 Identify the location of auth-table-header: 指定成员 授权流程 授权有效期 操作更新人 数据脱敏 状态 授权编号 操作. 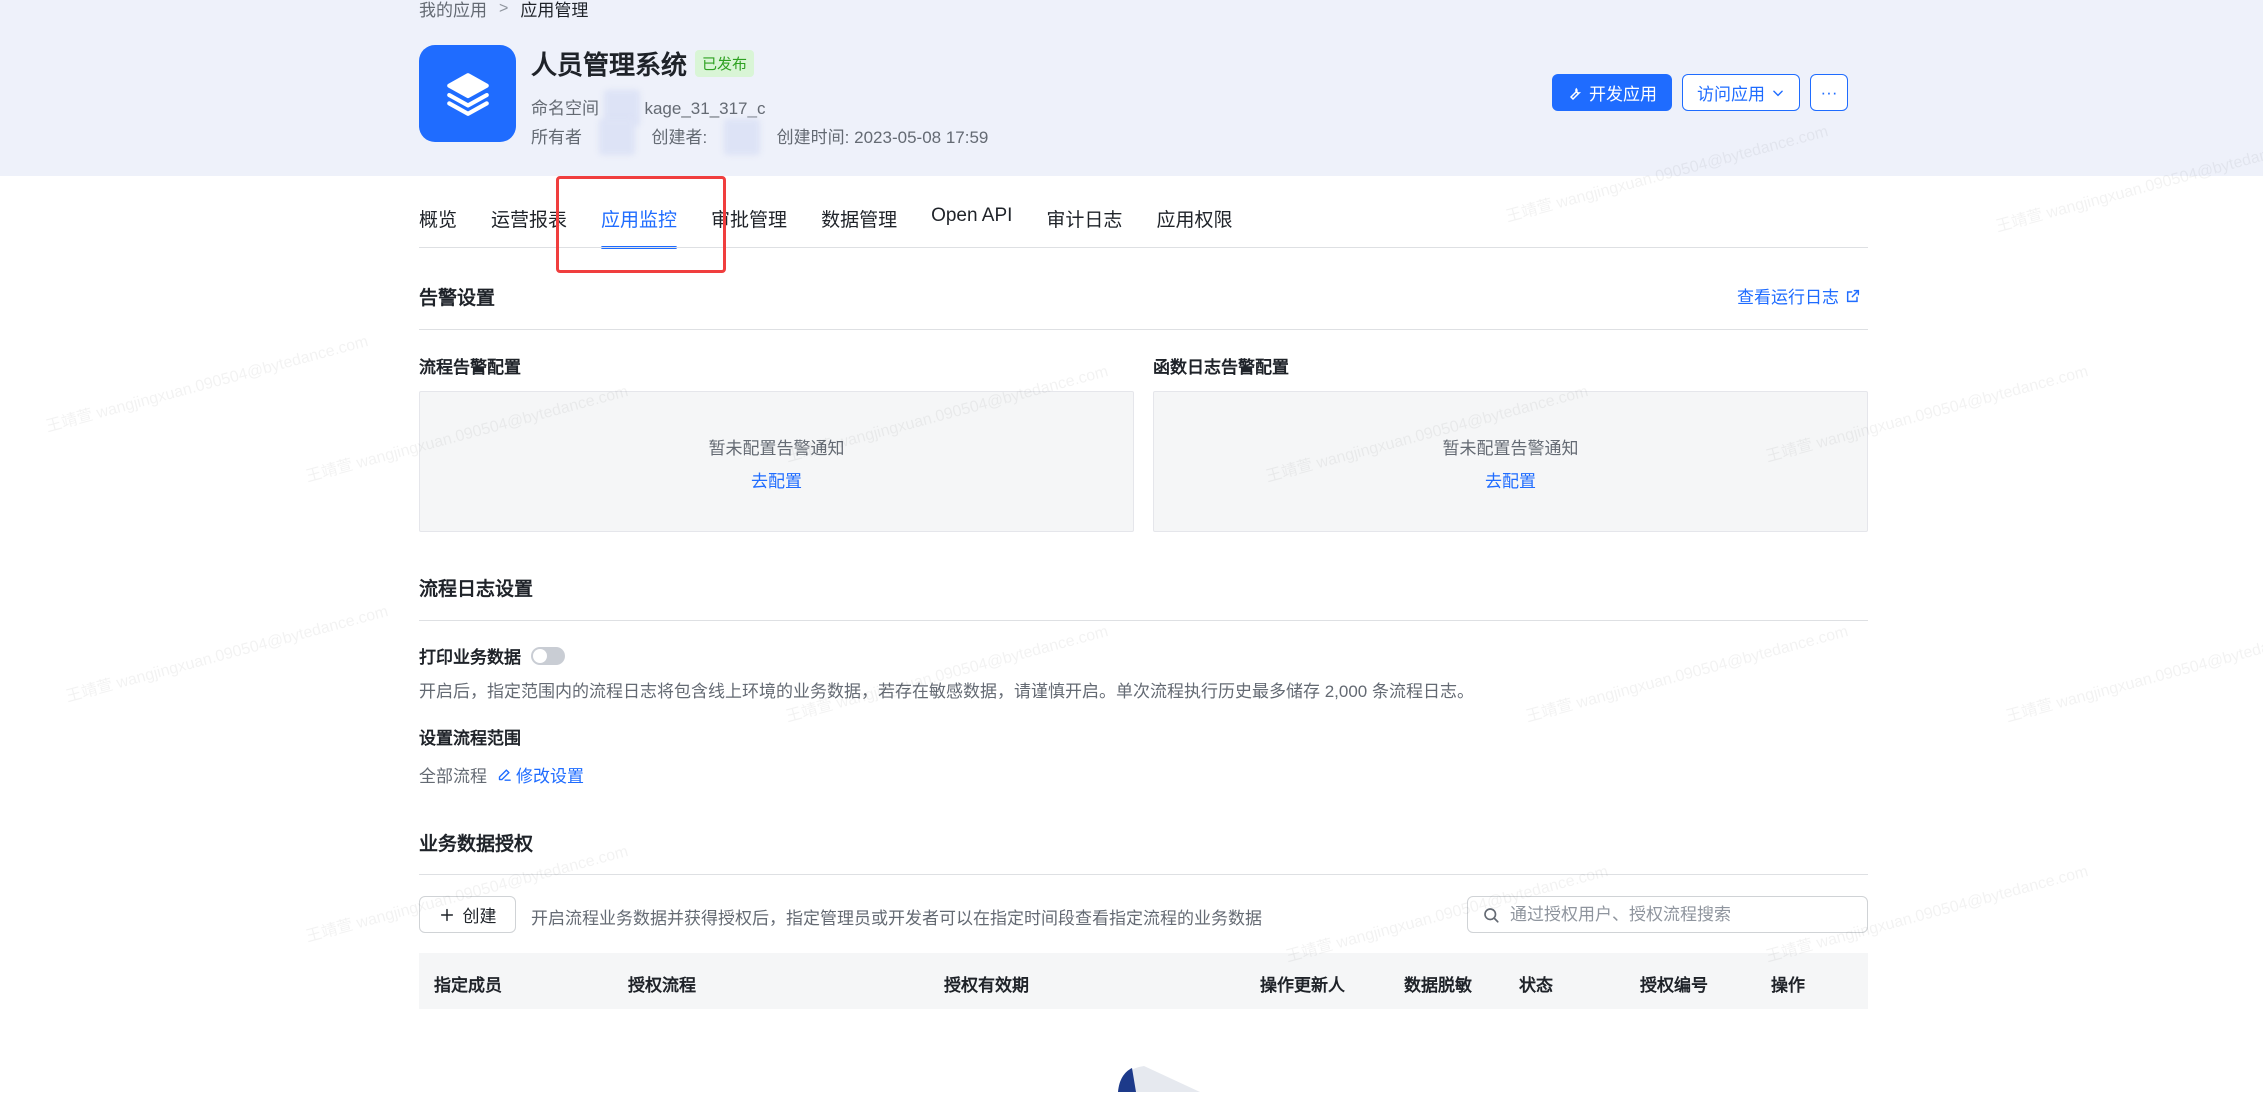
(1143, 981).